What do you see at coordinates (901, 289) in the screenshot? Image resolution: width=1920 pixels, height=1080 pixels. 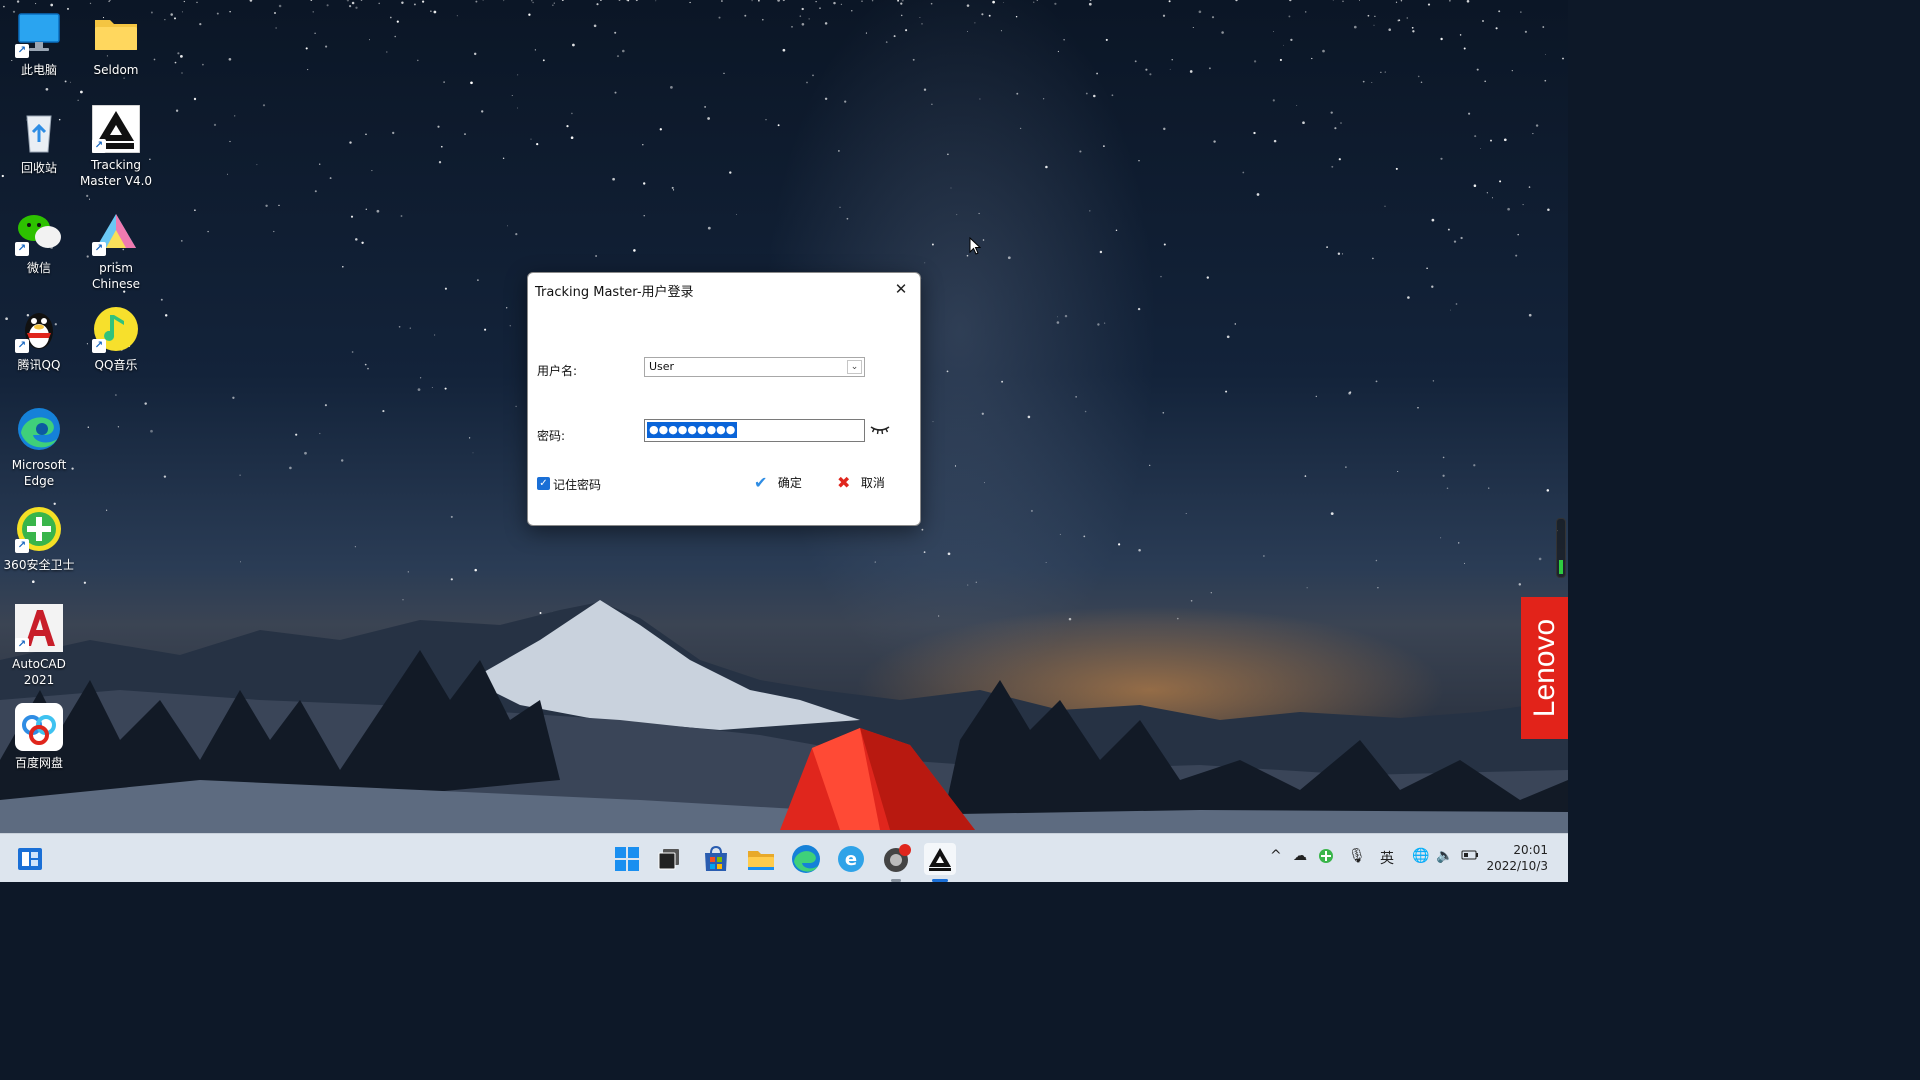 I see `close-button: ✕` at bounding box center [901, 289].